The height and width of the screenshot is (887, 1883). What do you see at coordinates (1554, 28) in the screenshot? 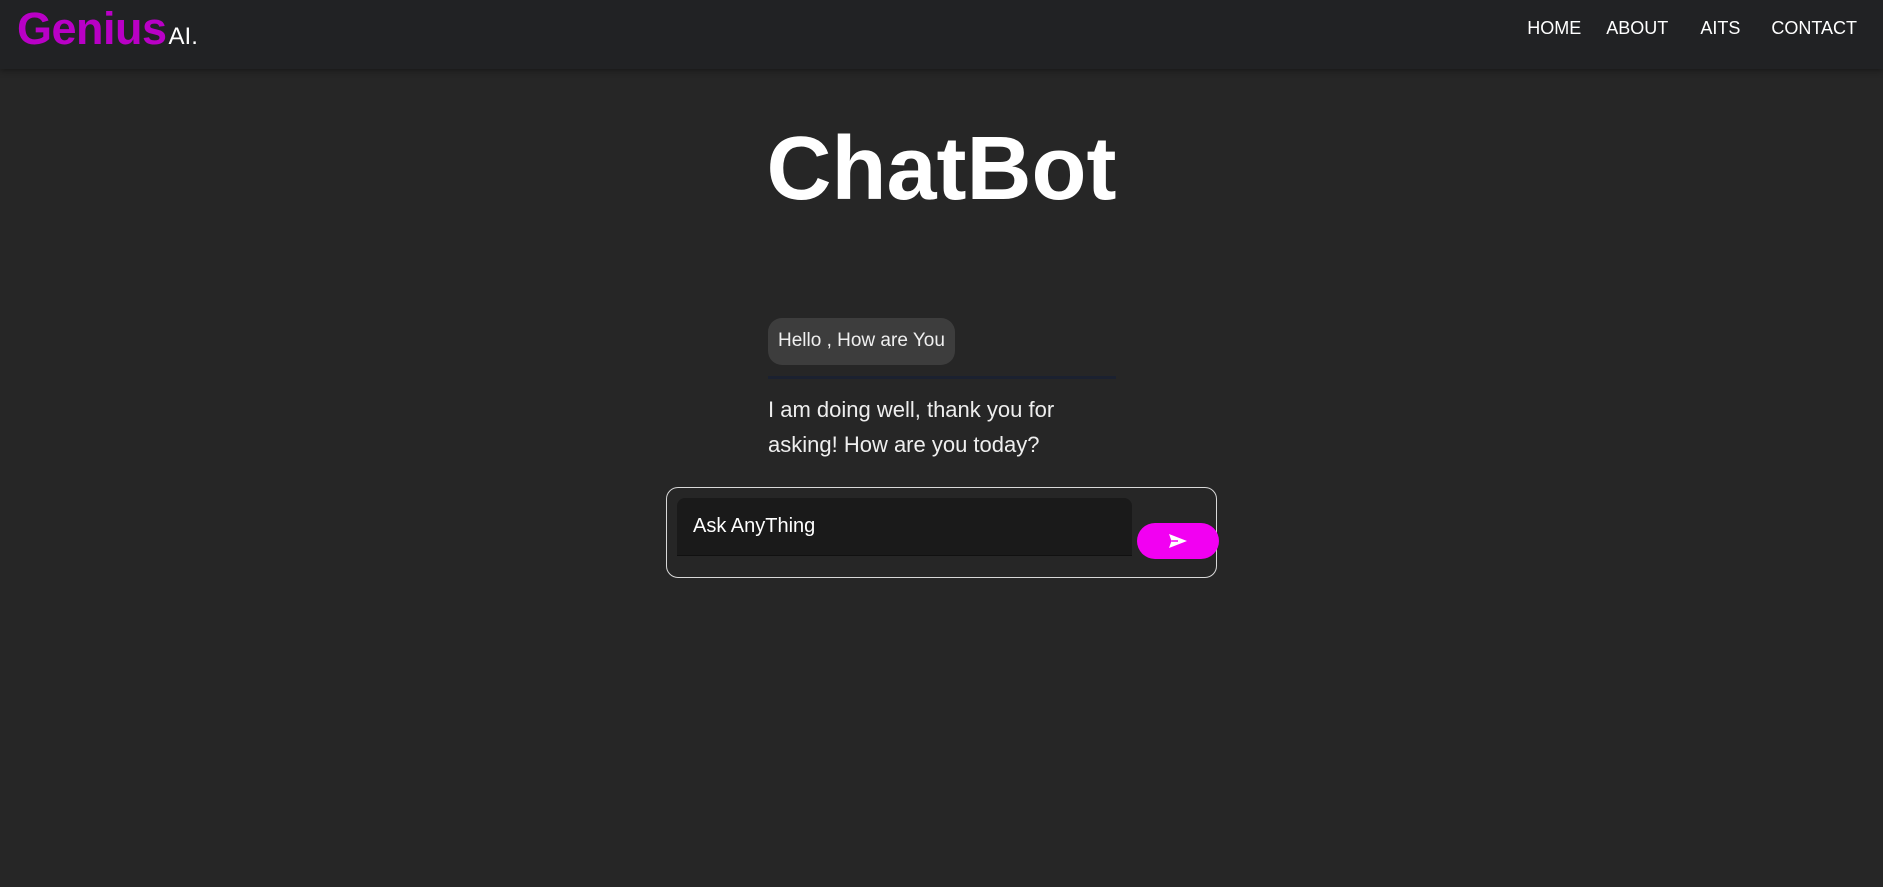
I see `nav-item-home: HOME` at bounding box center [1554, 28].